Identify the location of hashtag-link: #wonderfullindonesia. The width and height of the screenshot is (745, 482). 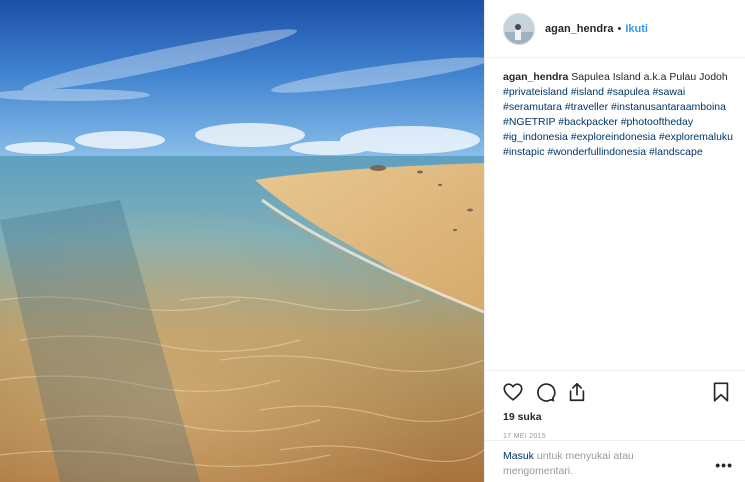
(596, 152).